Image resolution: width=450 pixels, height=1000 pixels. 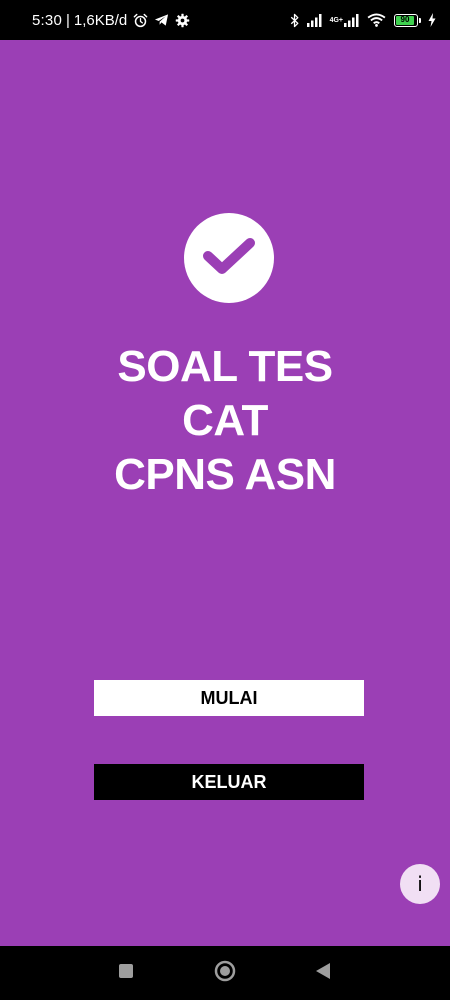 What do you see at coordinates (314, 20) in the screenshot?
I see `signal-icon` at bounding box center [314, 20].